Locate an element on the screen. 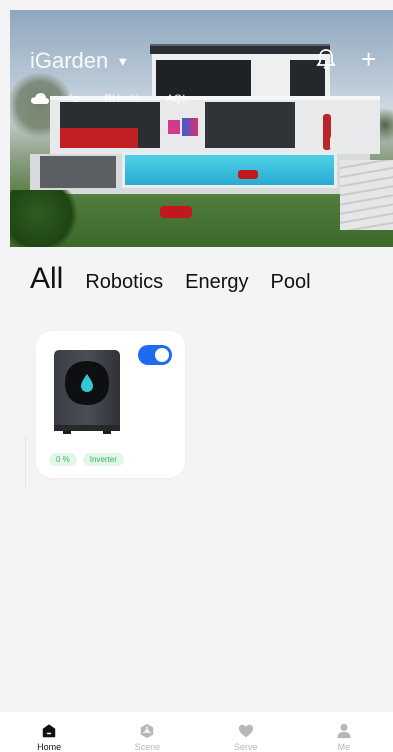 The width and height of the screenshot is (393, 752). weather-humidity: RH --% is located at coordinates (122, 98).